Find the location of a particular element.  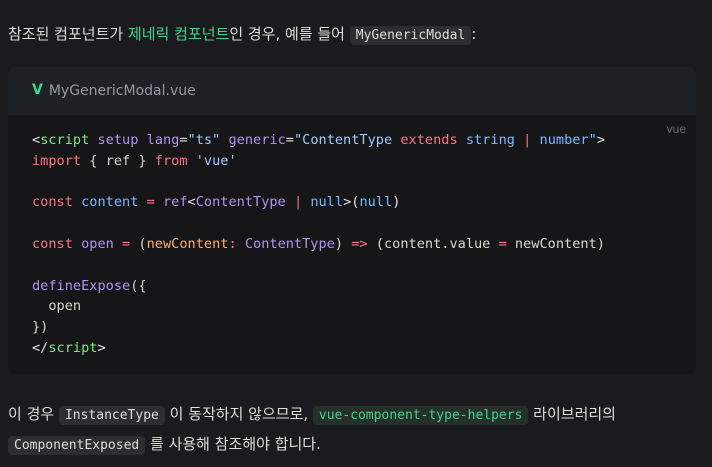

code-token: content is located at coordinates (110, 202).